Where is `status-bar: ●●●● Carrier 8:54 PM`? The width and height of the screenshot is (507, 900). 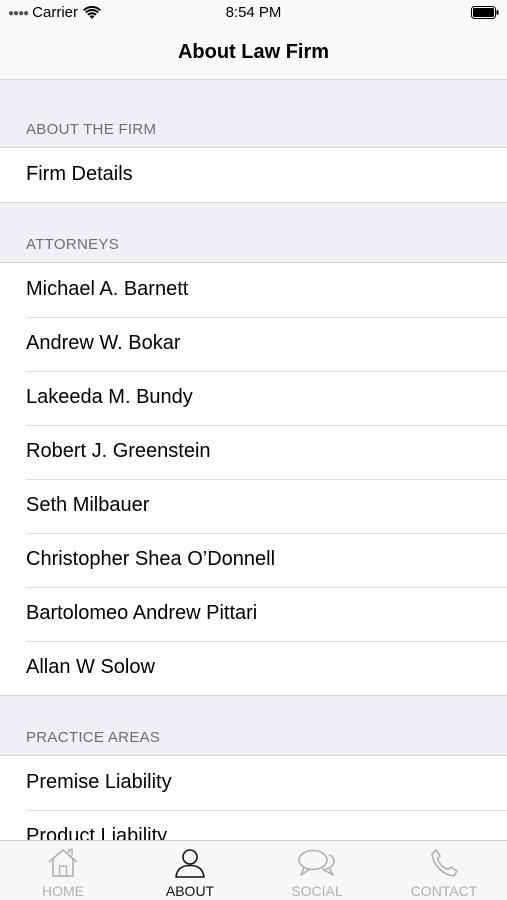 status-bar: ●●●● Carrier 8:54 PM is located at coordinates (253, 14).